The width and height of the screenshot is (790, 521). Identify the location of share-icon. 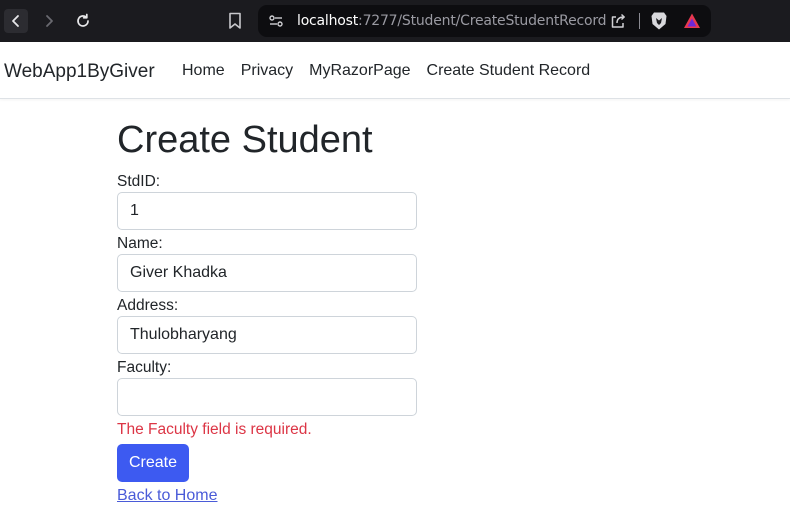
(618, 21).